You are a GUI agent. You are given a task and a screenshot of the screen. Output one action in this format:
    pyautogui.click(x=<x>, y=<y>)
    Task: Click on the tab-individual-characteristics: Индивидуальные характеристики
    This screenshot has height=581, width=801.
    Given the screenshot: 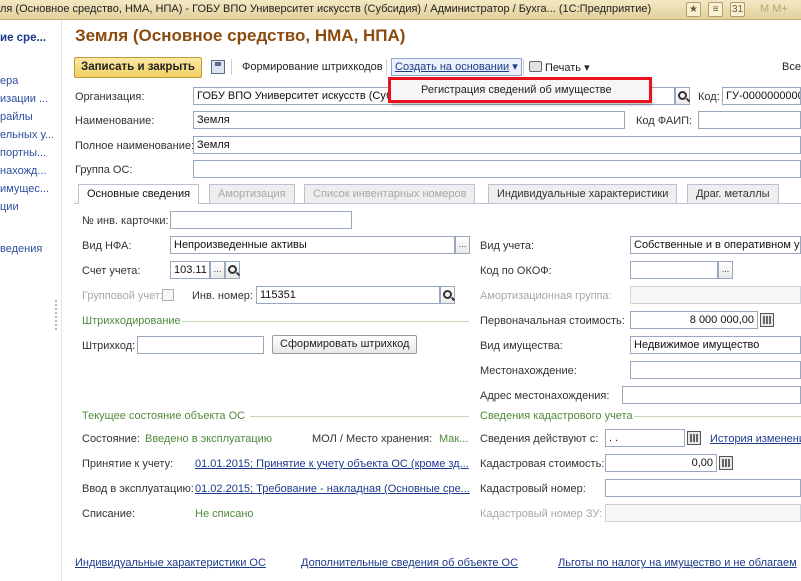 What is the action you would take?
    pyautogui.click(x=583, y=193)
    